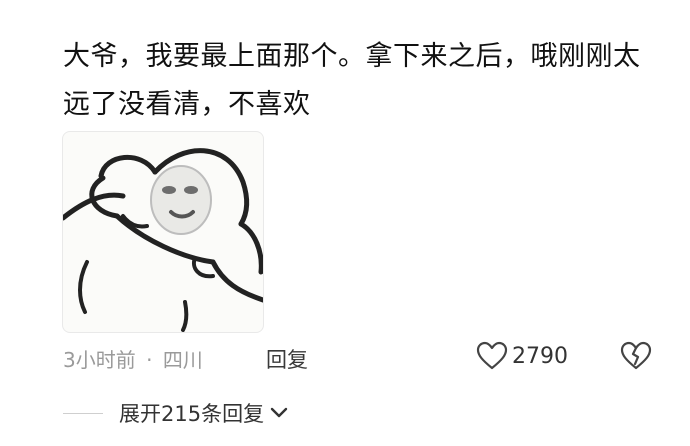 This screenshot has height=446, width=690. I want to click on expand-divider-line, so click(83, 413).